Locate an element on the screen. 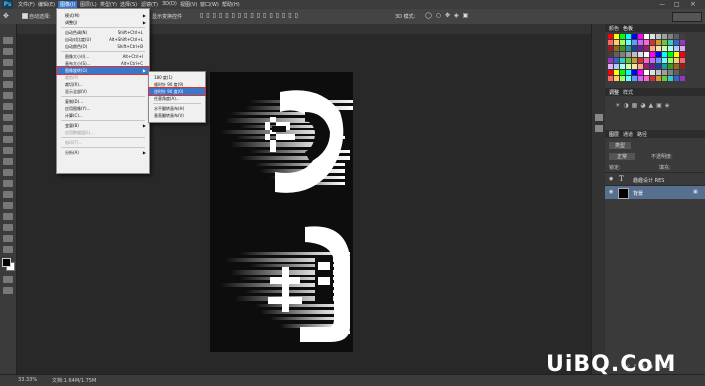  hand-tool-icon is located at coordinates (8, 238).